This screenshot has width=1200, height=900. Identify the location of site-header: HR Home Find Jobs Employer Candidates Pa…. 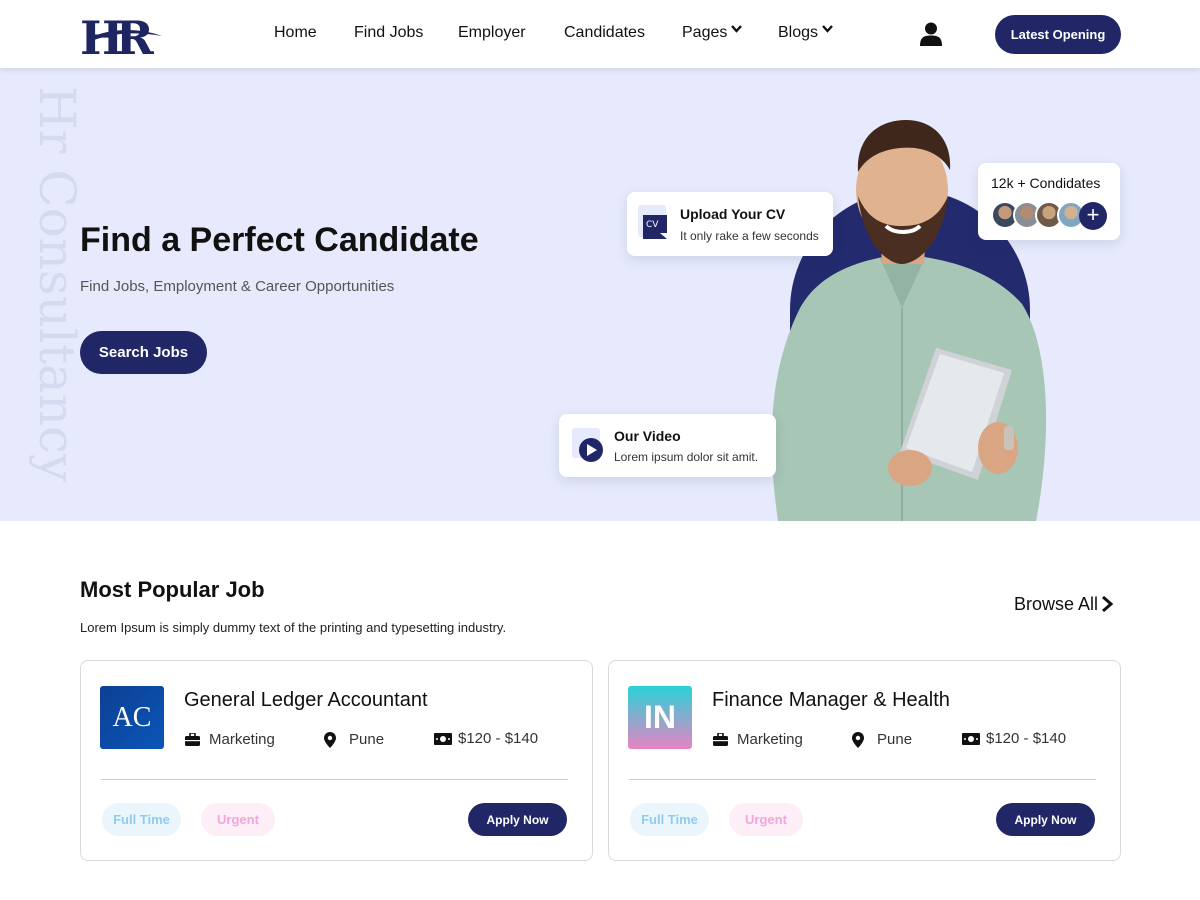
(600, 34).